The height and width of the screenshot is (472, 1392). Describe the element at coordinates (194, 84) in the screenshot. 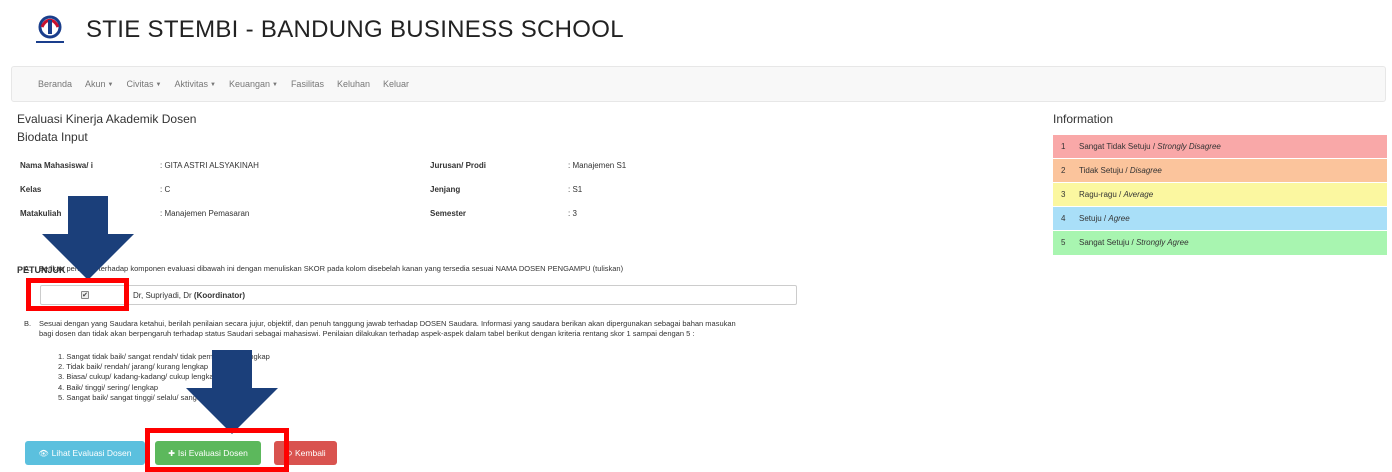

I see `nav-aktivitas: Aktivitas ▼` at that location.